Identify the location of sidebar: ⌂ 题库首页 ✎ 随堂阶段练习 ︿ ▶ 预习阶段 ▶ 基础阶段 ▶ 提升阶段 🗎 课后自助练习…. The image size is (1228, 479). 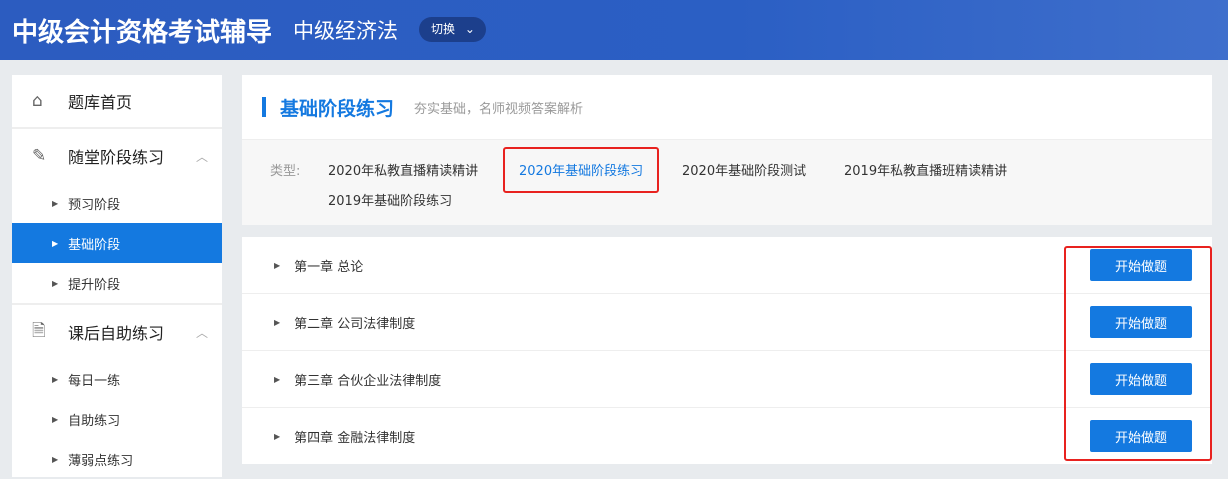
(117, 276).